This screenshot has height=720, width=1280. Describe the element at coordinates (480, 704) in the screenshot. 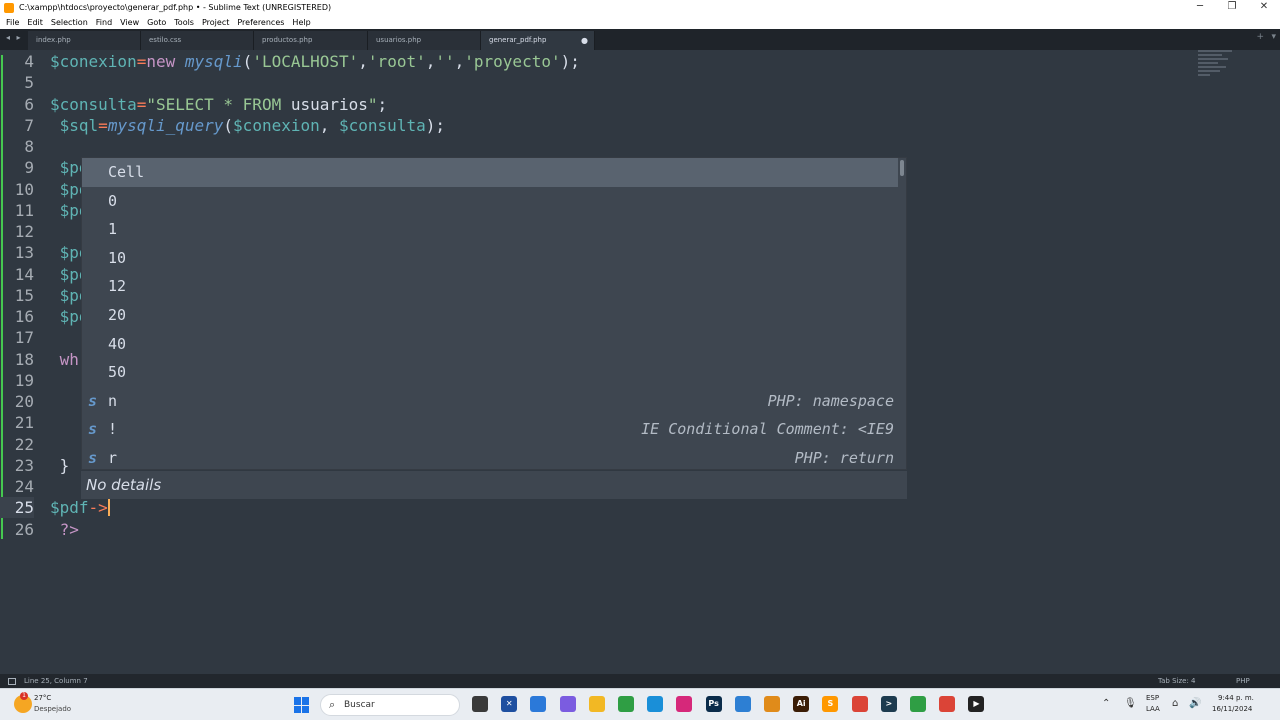

I see `task-view-icon` at that location.